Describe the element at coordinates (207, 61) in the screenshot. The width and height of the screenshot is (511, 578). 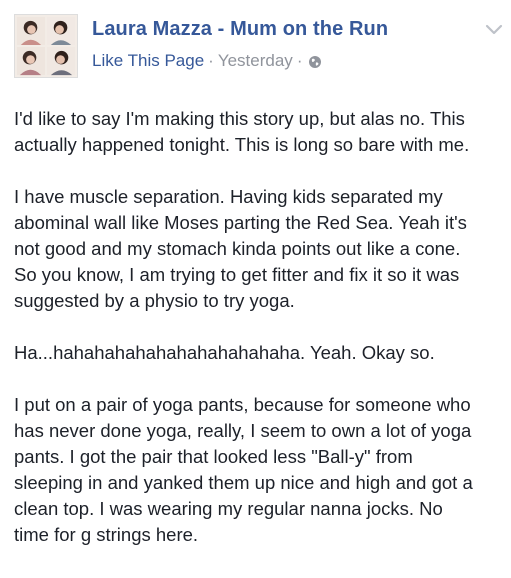
I see `post-meta: Like This Page · Yesterday ·` at that location.